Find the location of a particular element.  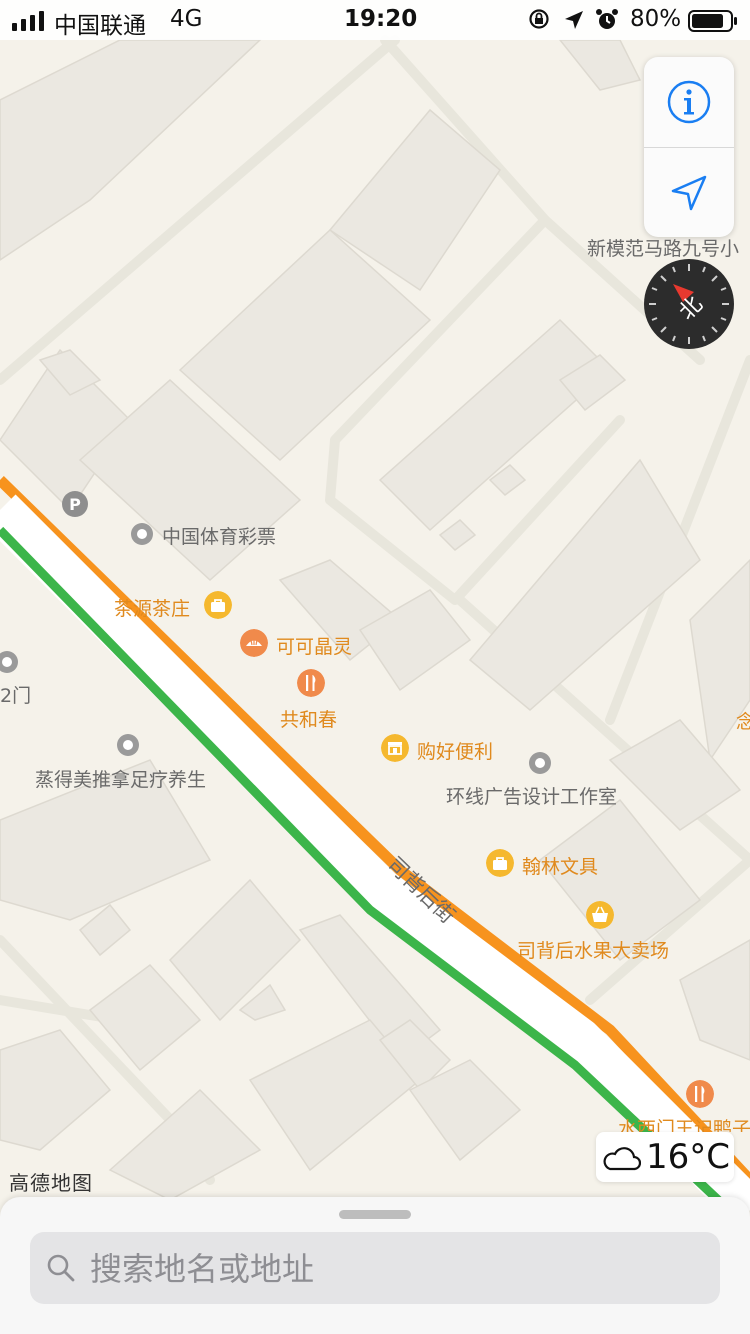

poi-label: 2门 is located at coordinates (15, 694).